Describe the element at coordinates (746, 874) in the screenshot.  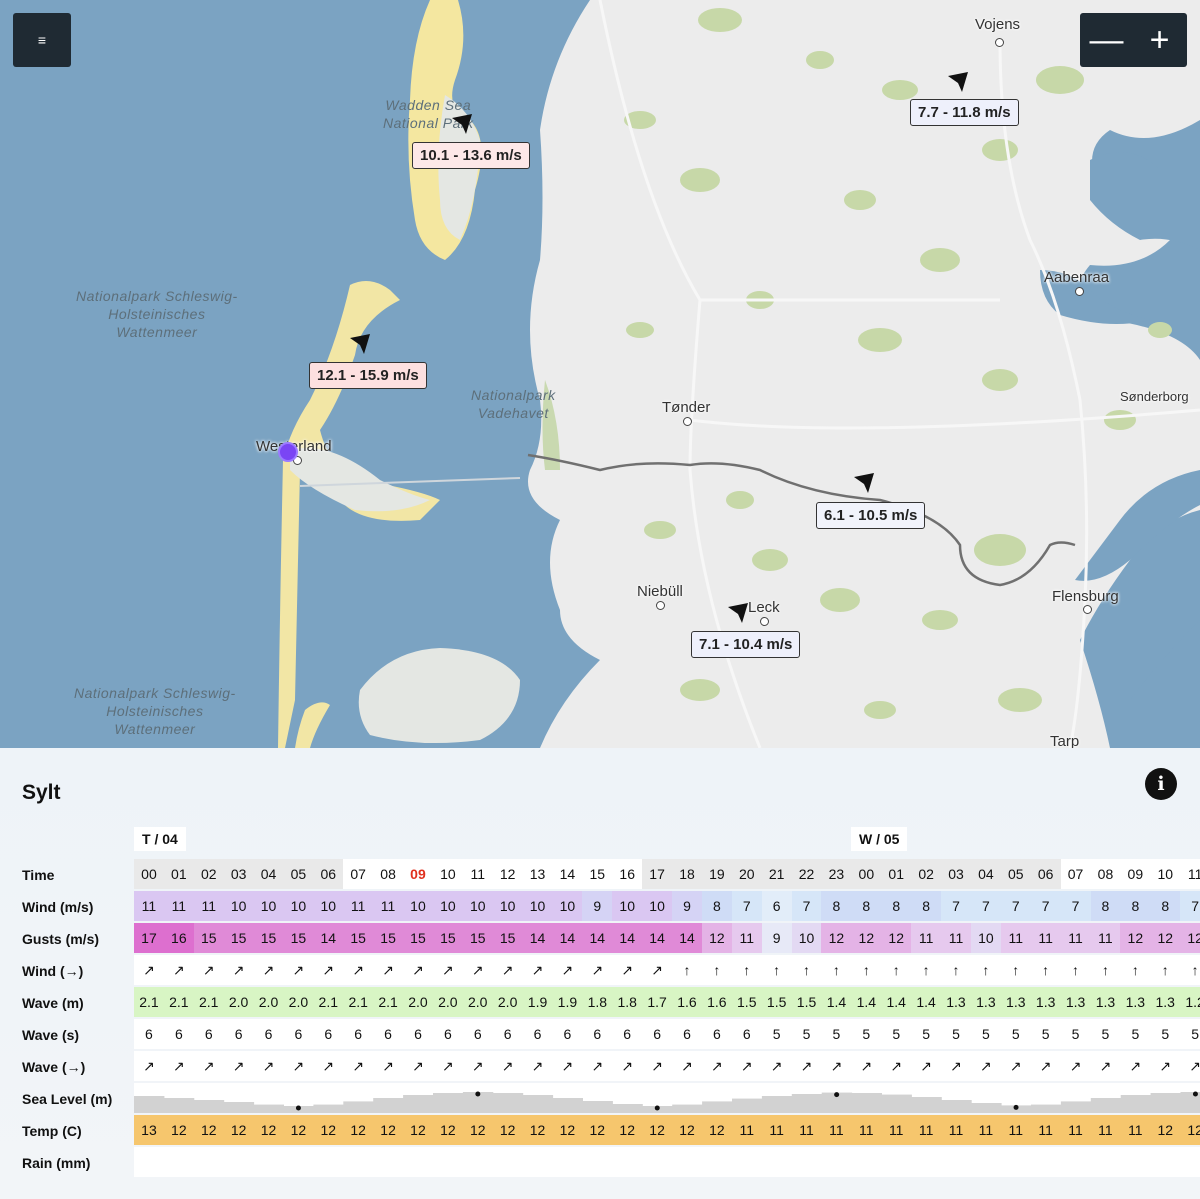
I see `hours-cell: 20` at that location.